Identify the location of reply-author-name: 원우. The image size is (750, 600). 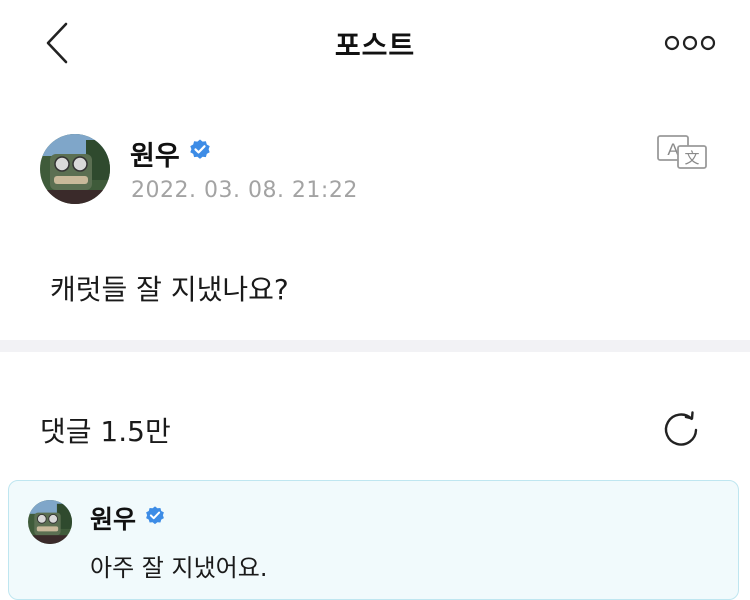
(113, 518).